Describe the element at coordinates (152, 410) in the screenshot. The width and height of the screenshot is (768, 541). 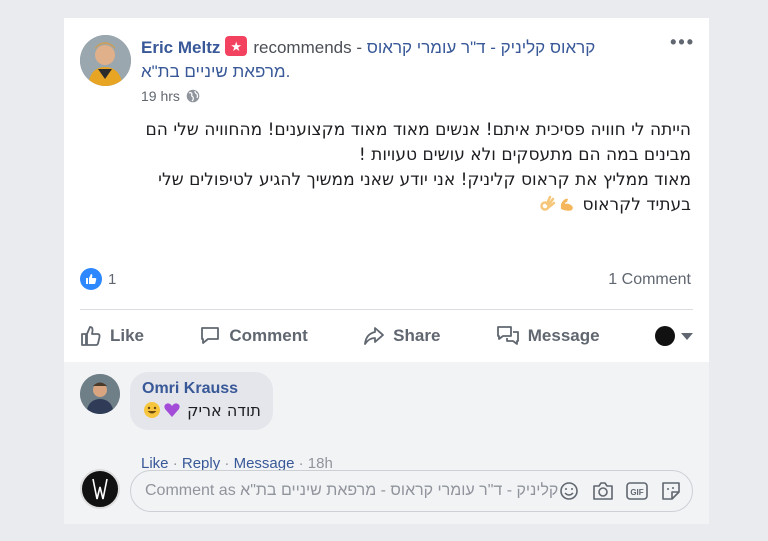
I see `grinning-face-icon` at that location.